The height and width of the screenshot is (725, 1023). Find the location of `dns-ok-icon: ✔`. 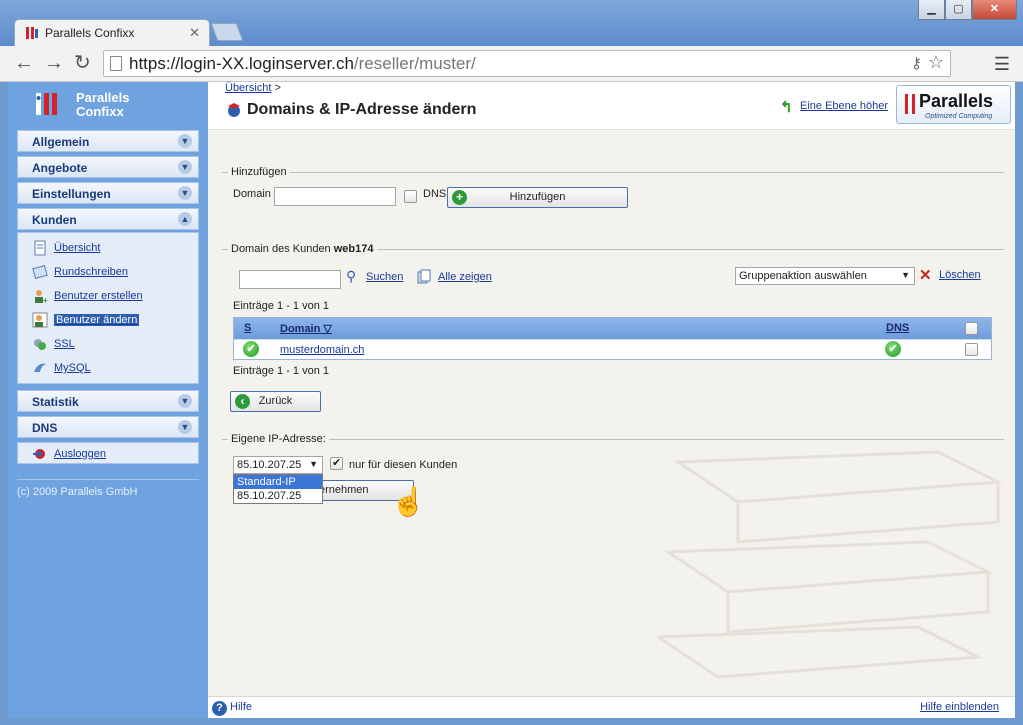

dns-ok-icon: ✔ is located at coordinates (893, 349).